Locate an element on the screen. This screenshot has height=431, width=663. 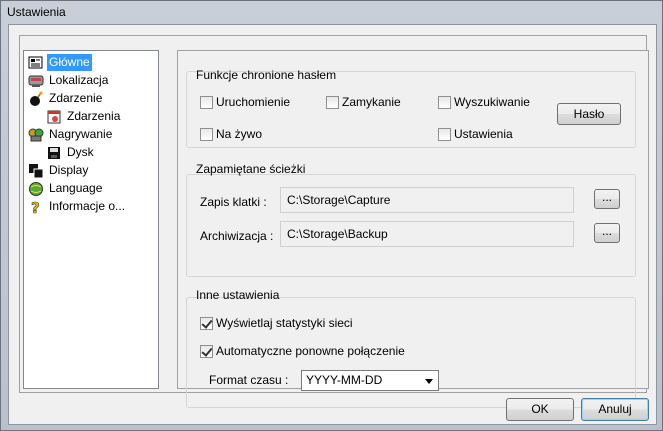
closing-checkbox: Zamykanie is located at coordinates (363, 102).